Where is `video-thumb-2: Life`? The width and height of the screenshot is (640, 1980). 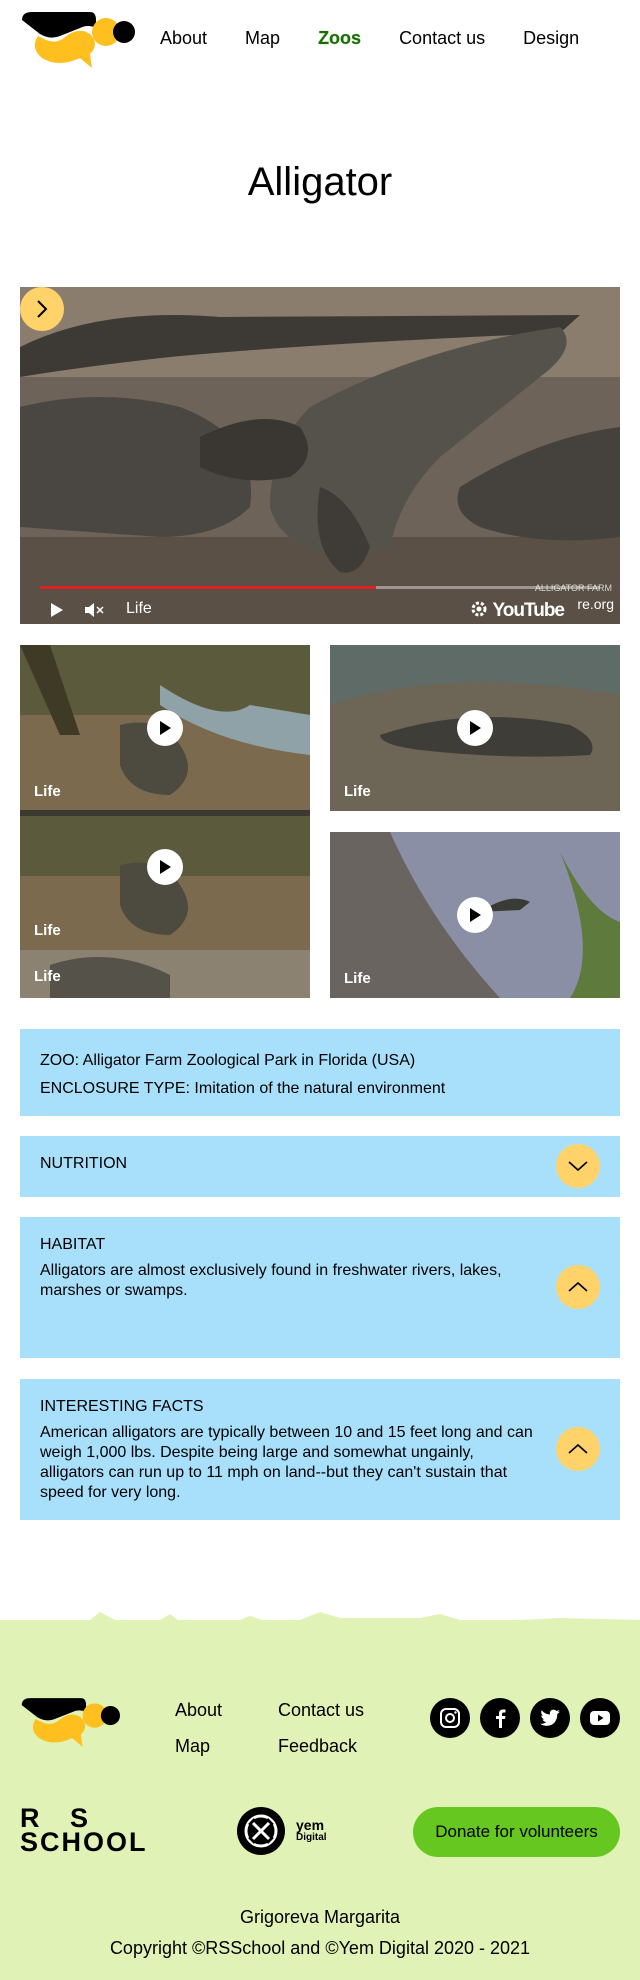 video-thumb-2: Life is located at coordinates (475, 728).